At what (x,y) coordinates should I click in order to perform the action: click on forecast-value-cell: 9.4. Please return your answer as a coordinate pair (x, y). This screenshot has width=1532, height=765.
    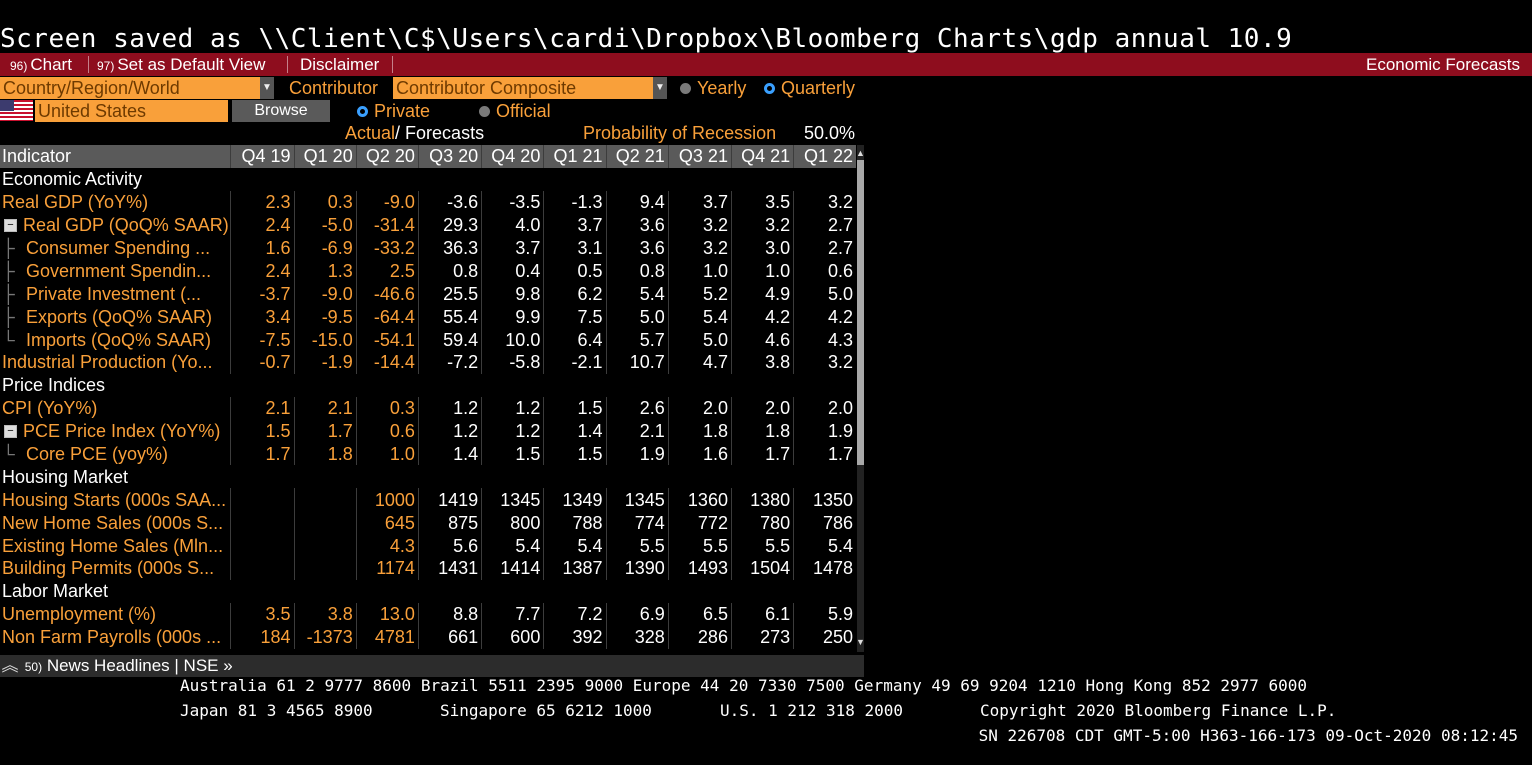
    Looking at the image, I should click on (637, 202).